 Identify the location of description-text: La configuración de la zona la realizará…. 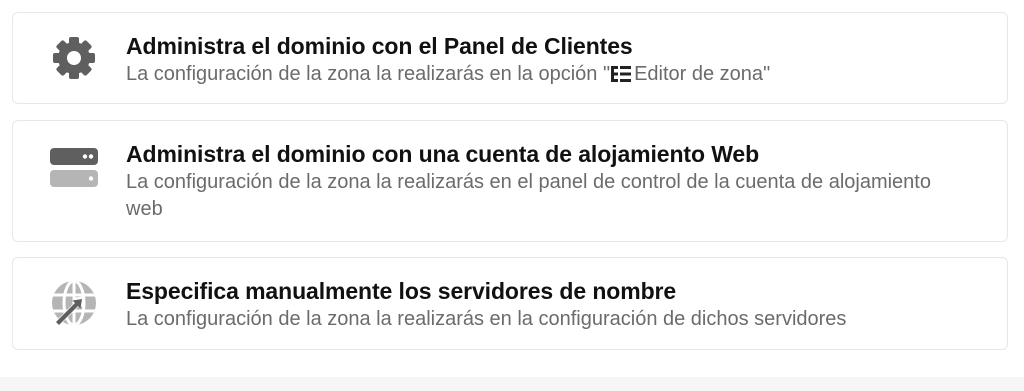
(368, 74).